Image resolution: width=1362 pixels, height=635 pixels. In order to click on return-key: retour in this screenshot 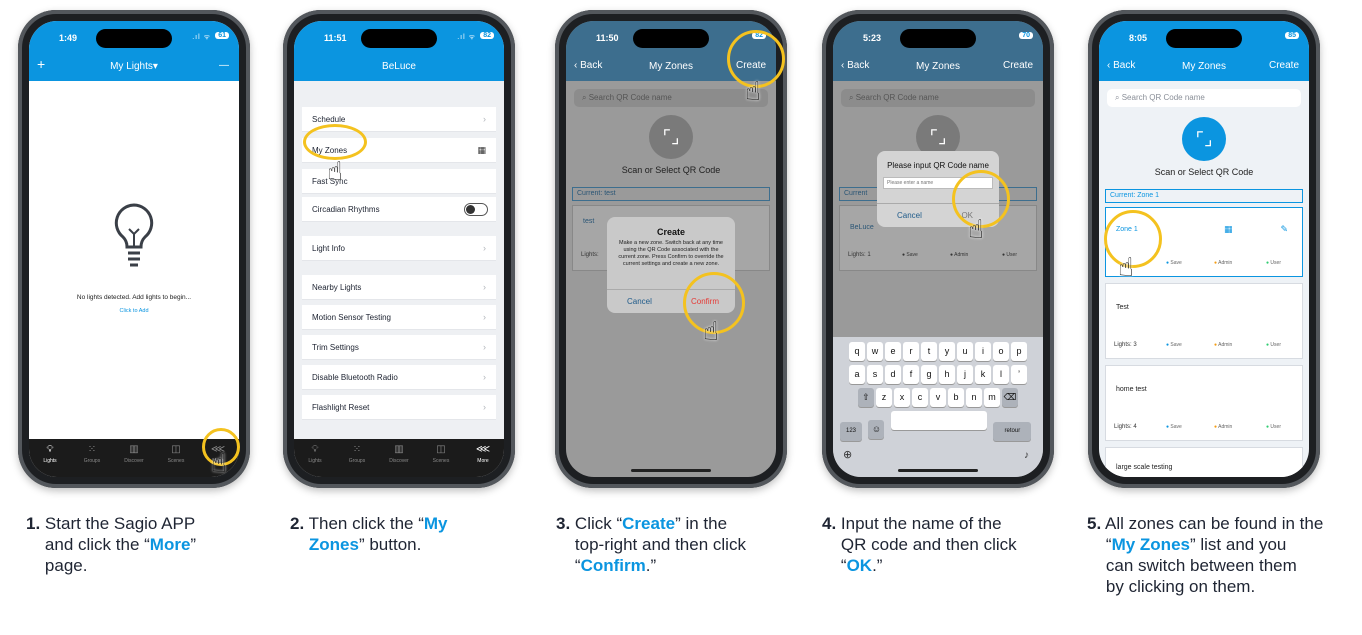, I will do `click(1012, 431)`.